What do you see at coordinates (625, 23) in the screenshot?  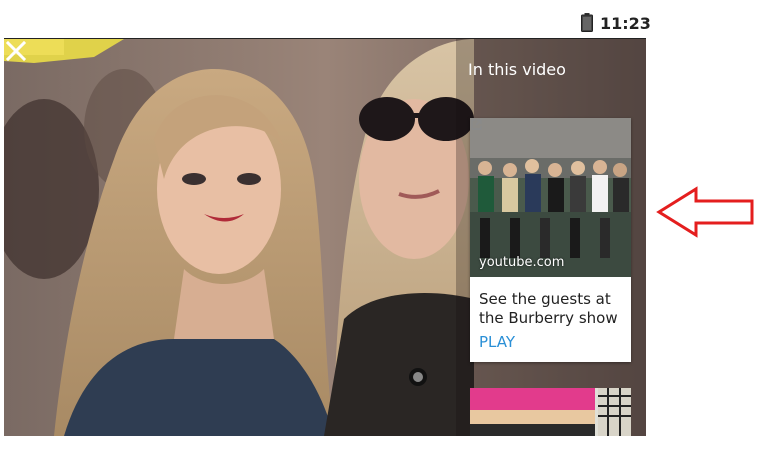 I see `clock: 11:23` at bounding box center [625, 23].